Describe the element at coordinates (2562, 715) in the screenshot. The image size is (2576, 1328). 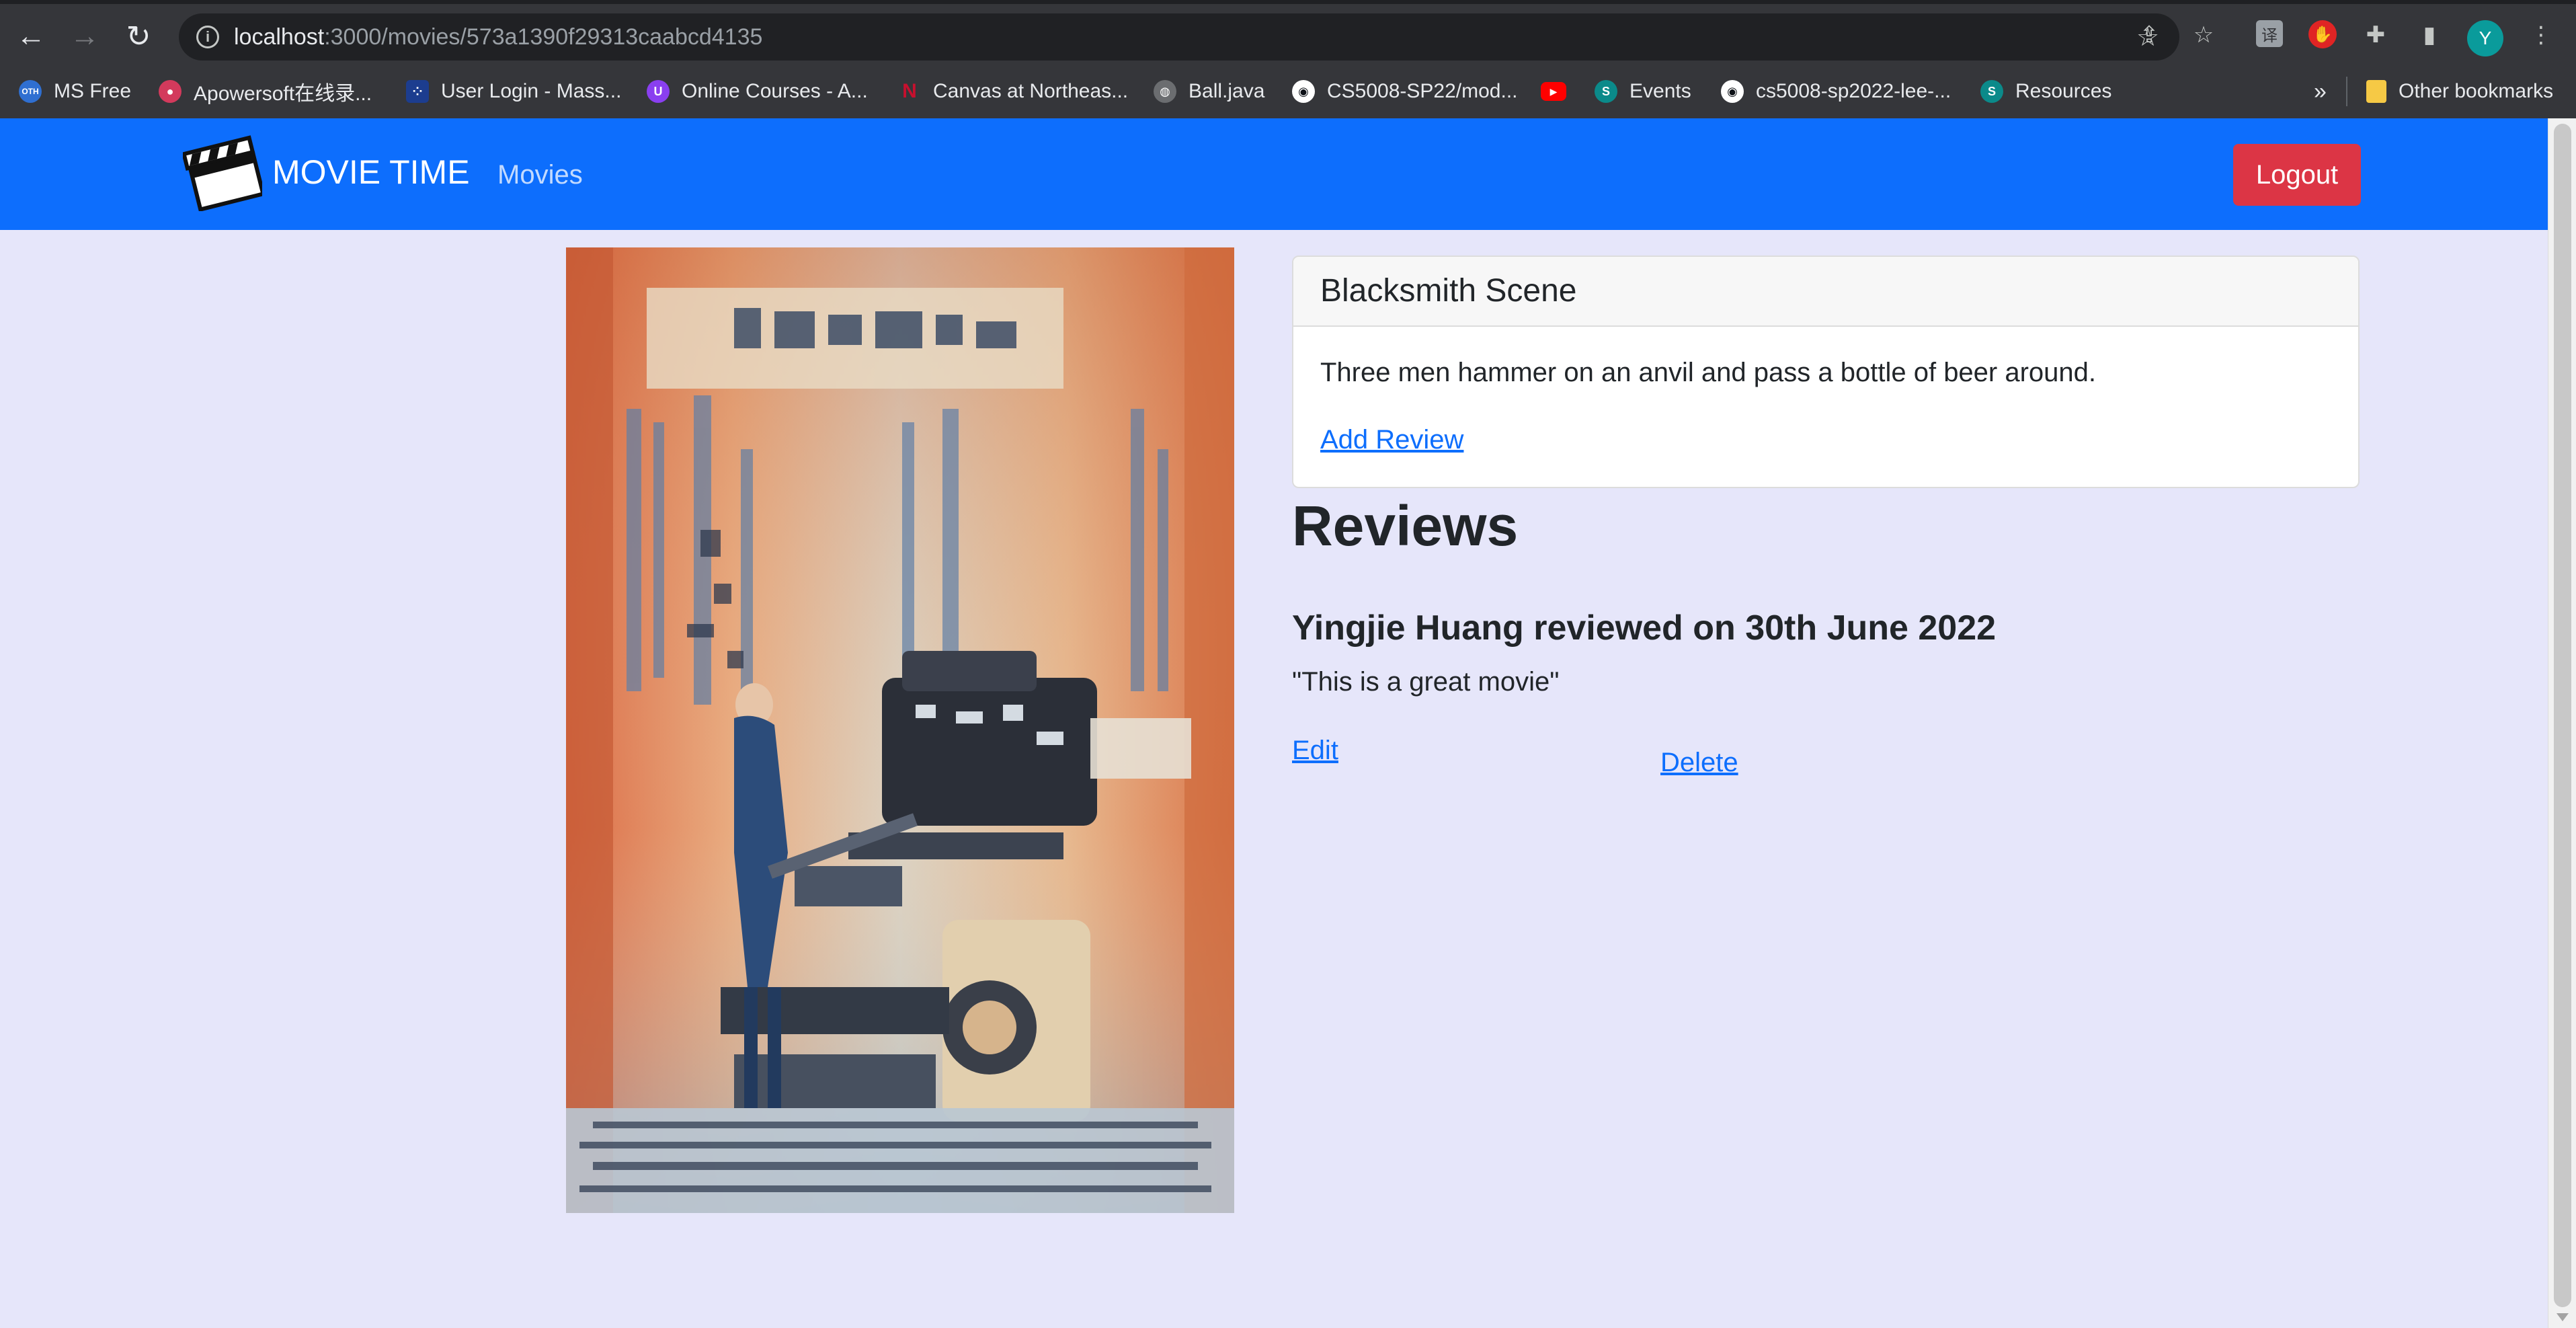
I see `scroll-thumb` at that location.